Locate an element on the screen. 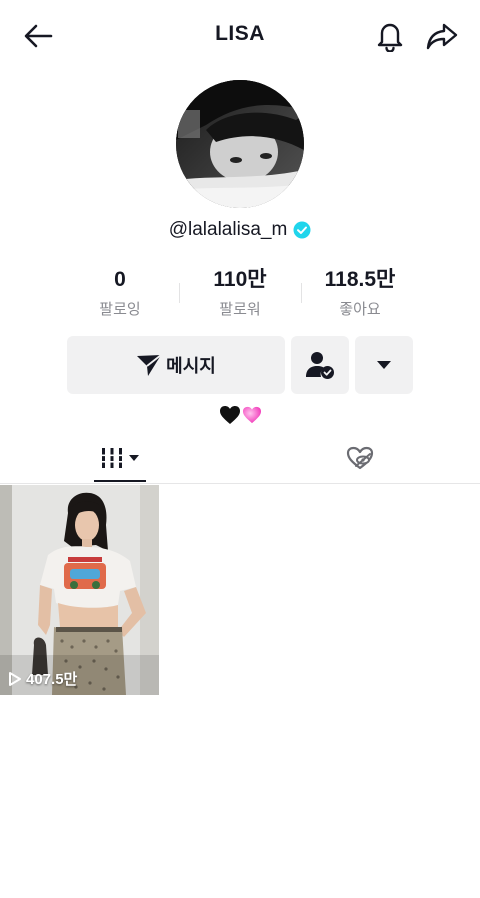 Image resolution: width=480 pixels, height=898 pixels. tab-videos is located at coordinates (120, 457).